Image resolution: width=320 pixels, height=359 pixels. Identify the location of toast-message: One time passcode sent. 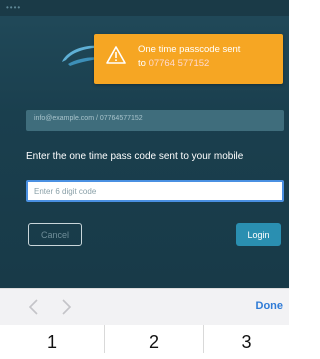
(189, 49).